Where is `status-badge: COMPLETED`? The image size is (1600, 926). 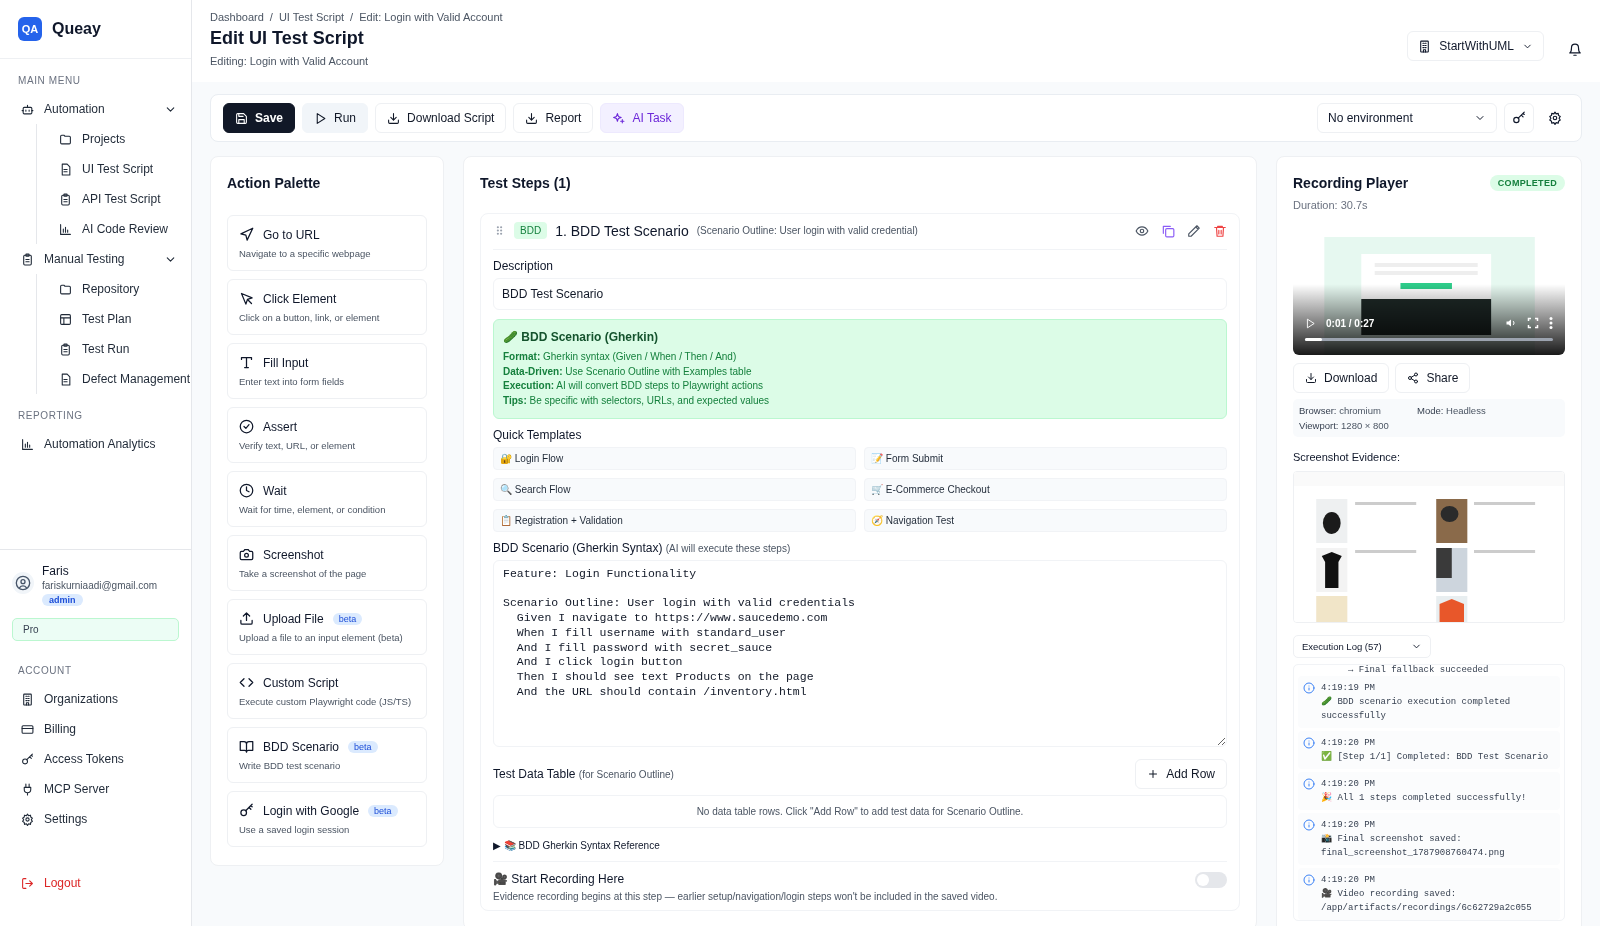 status-badge: COMPLETED is located at coordinates (1527, 183).